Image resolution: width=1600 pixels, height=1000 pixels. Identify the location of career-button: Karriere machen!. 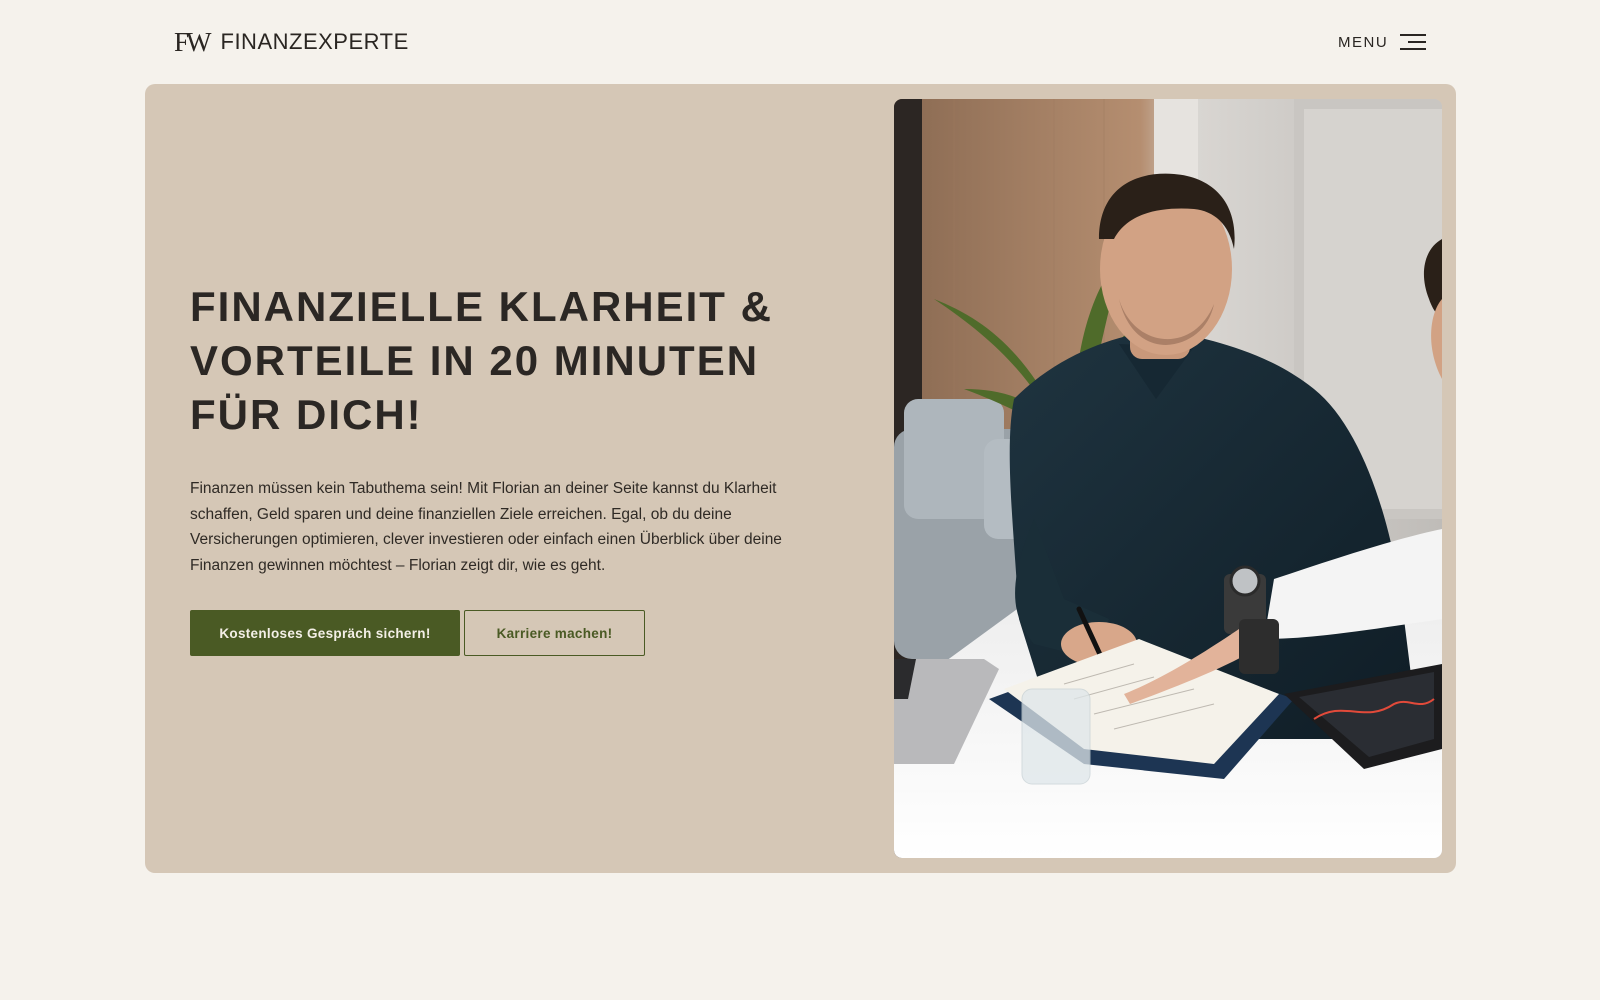
(554, 633).